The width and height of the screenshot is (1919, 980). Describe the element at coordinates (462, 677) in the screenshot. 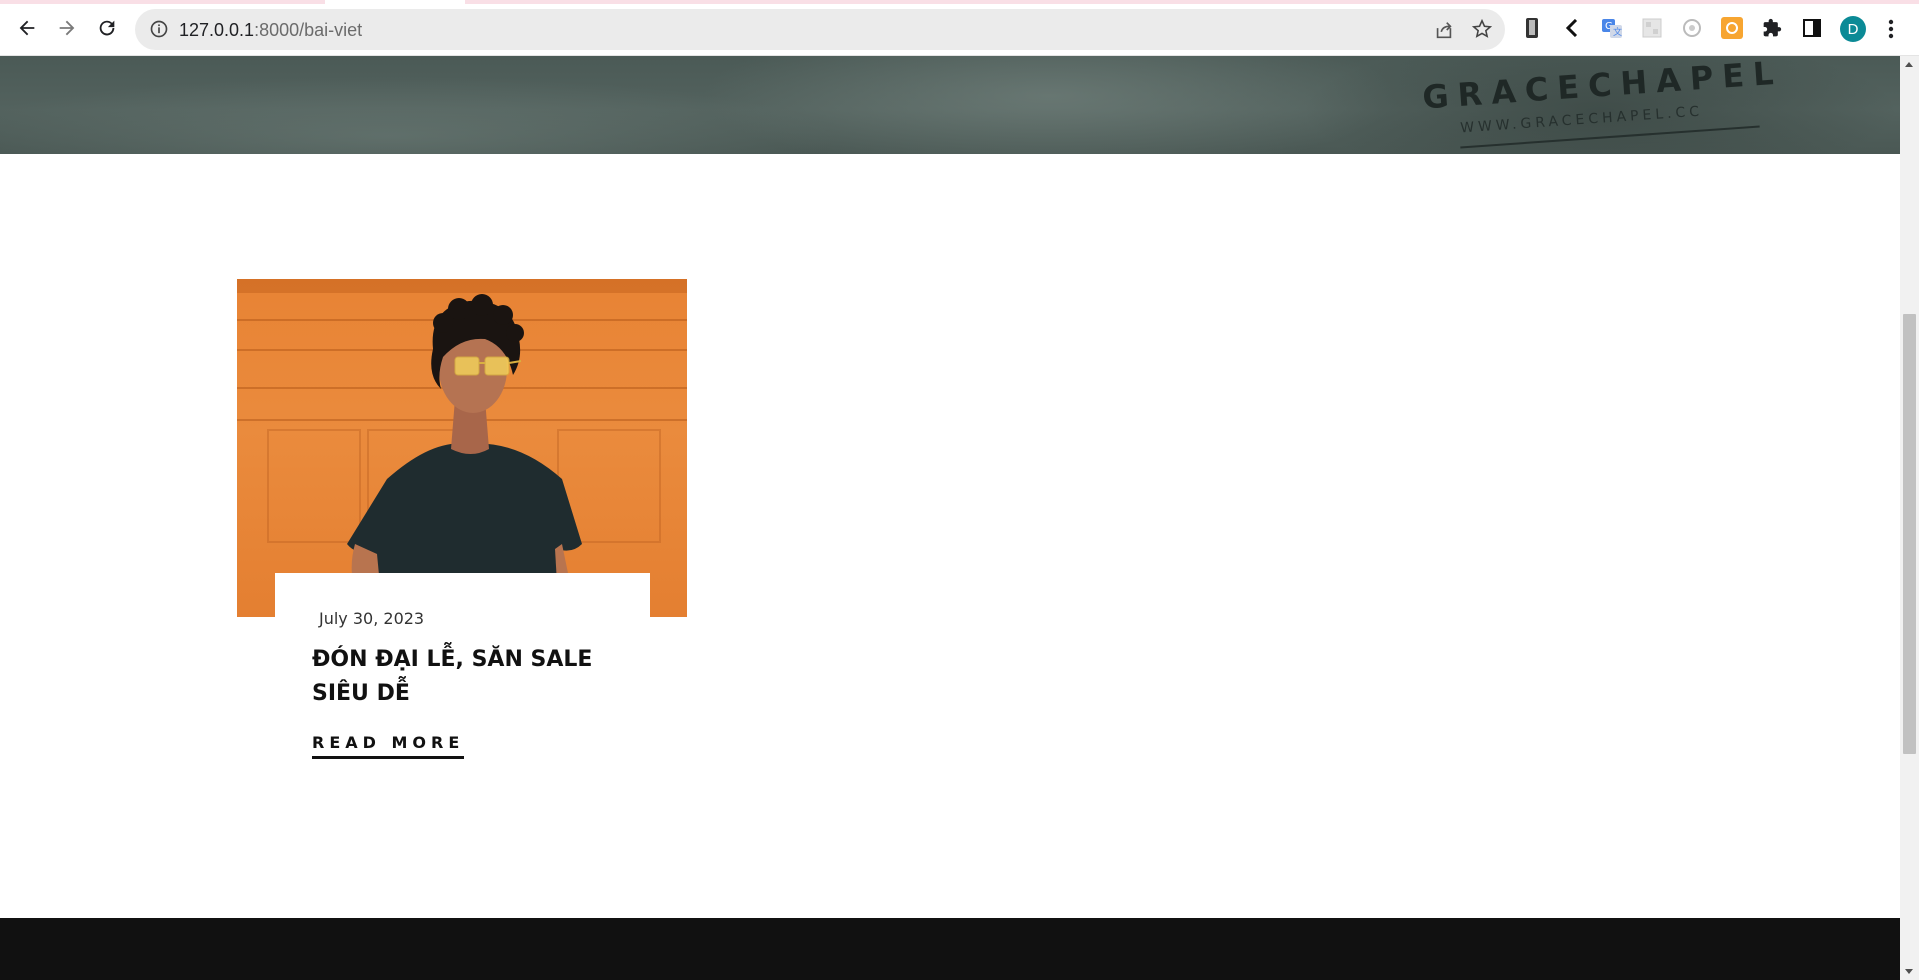

I see `post-title: ĐÓN ĐẠI LỄ, SĂN SALE SIÊU DỄ` at that location.